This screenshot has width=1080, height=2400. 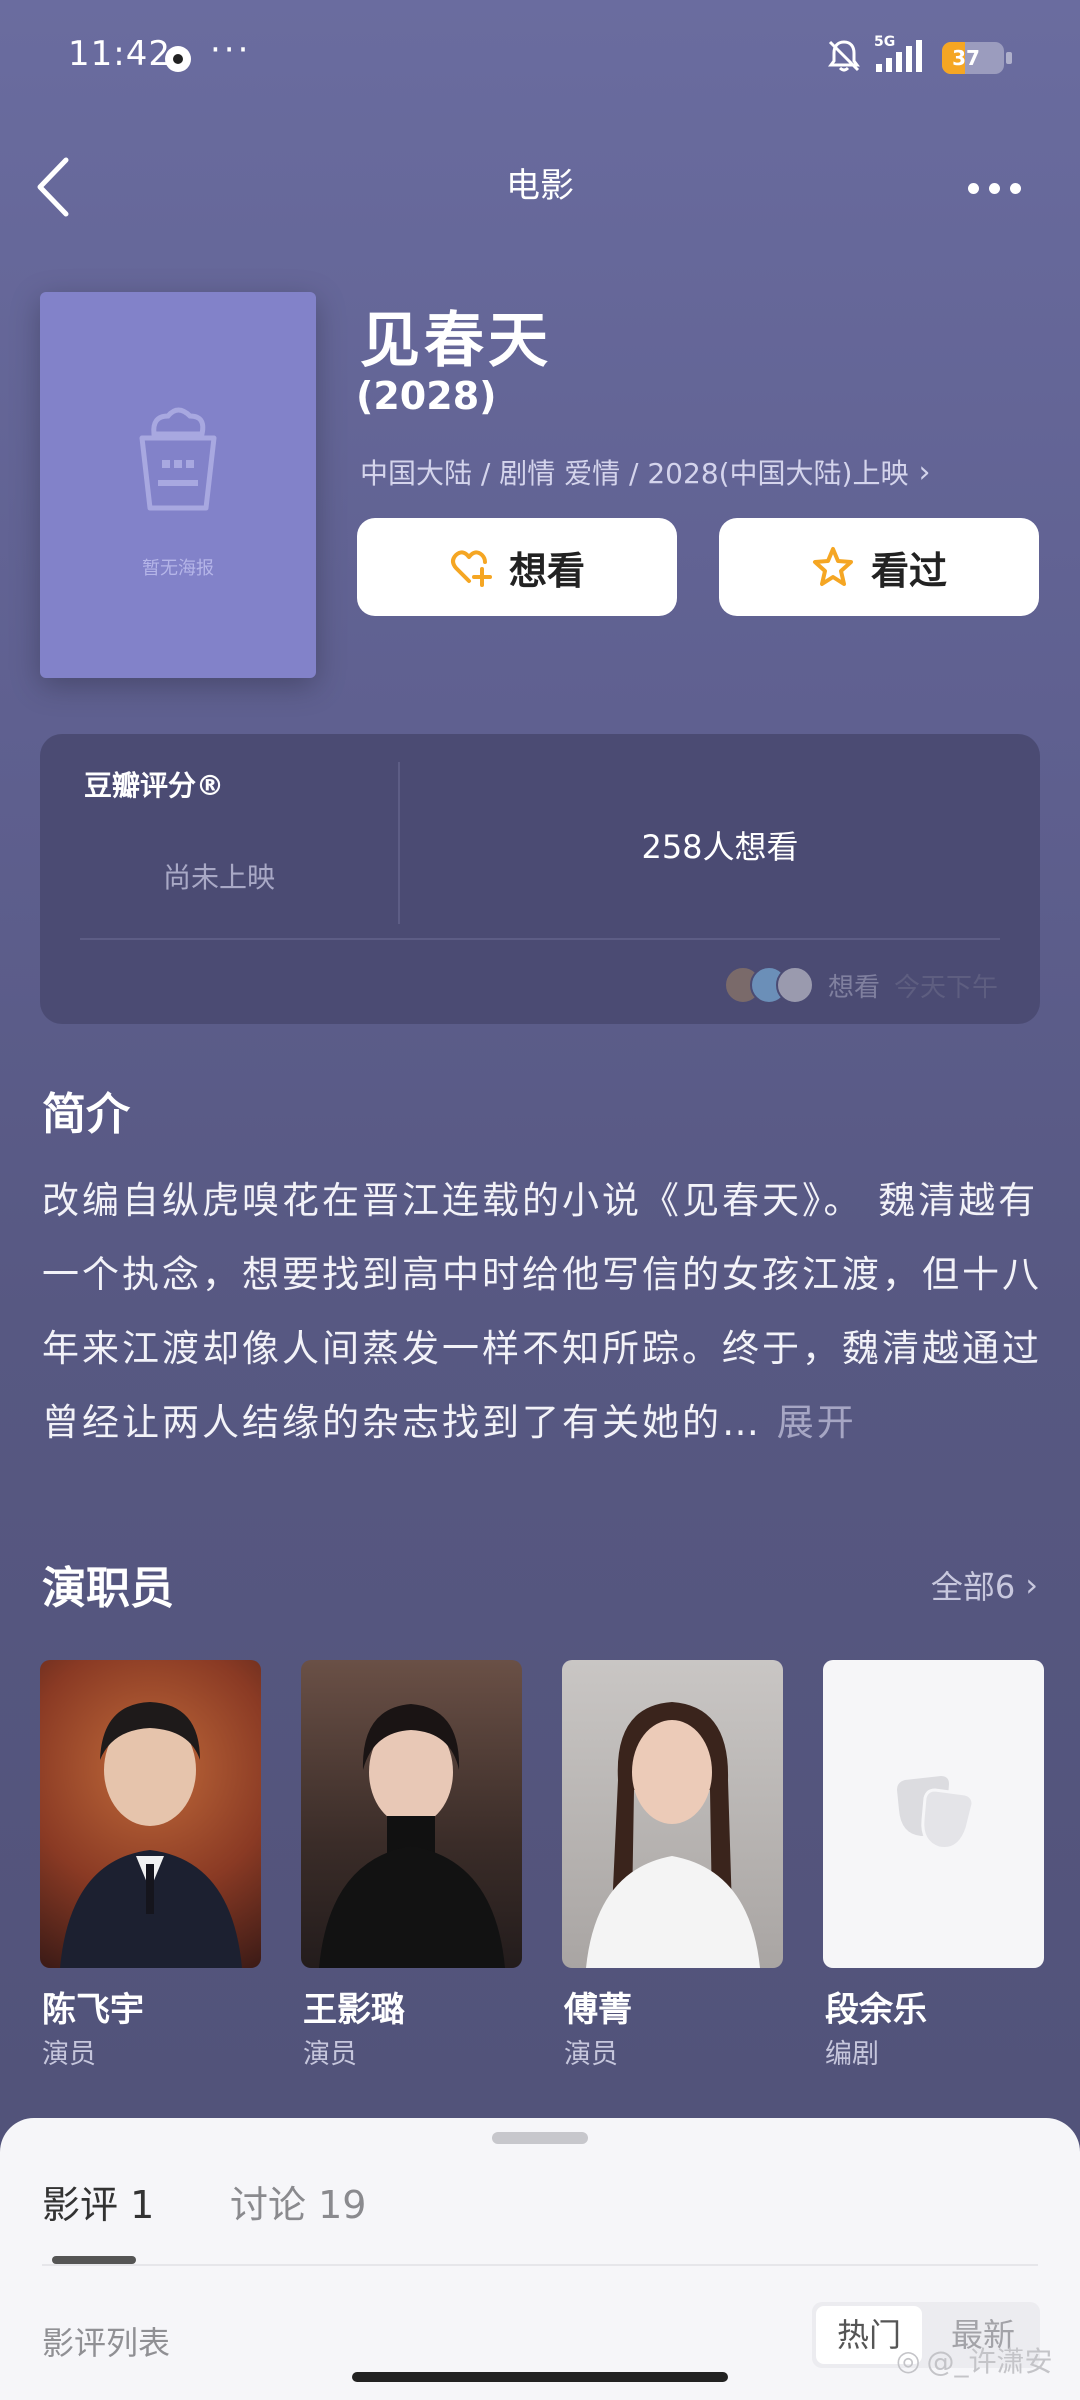 I want to click on movie-meta: 中国大陆 / 剧情 爱情 / 2028(中国大陆)上映 ›, so click(x=645, y=472).